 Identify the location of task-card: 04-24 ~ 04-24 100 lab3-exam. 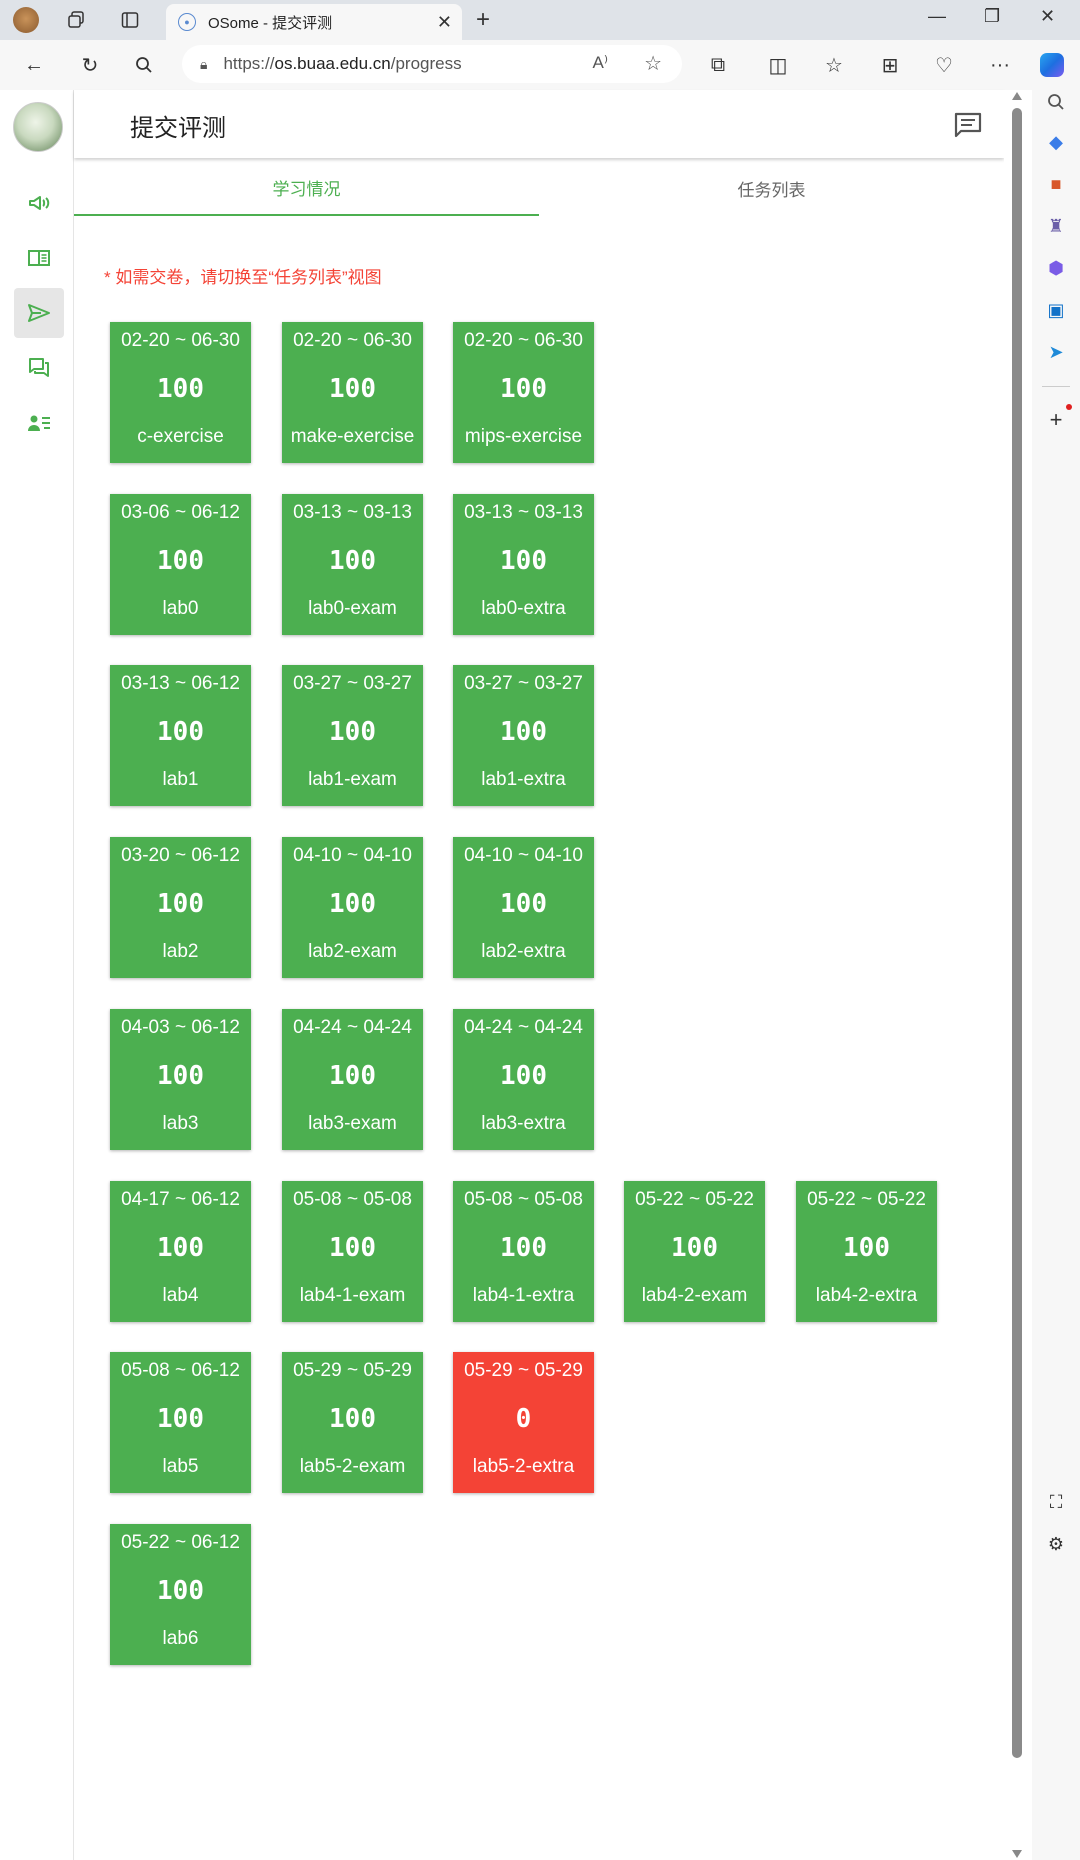
(352, 1079).